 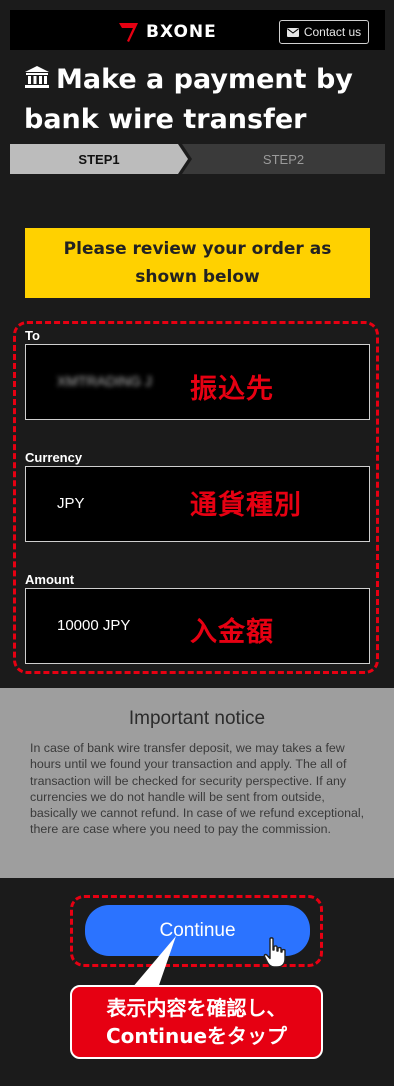 What do you see at coordinates (332, 32) in the screenshot?
I see `contact-us-label: Contact us` at bounding box center [332, 32].